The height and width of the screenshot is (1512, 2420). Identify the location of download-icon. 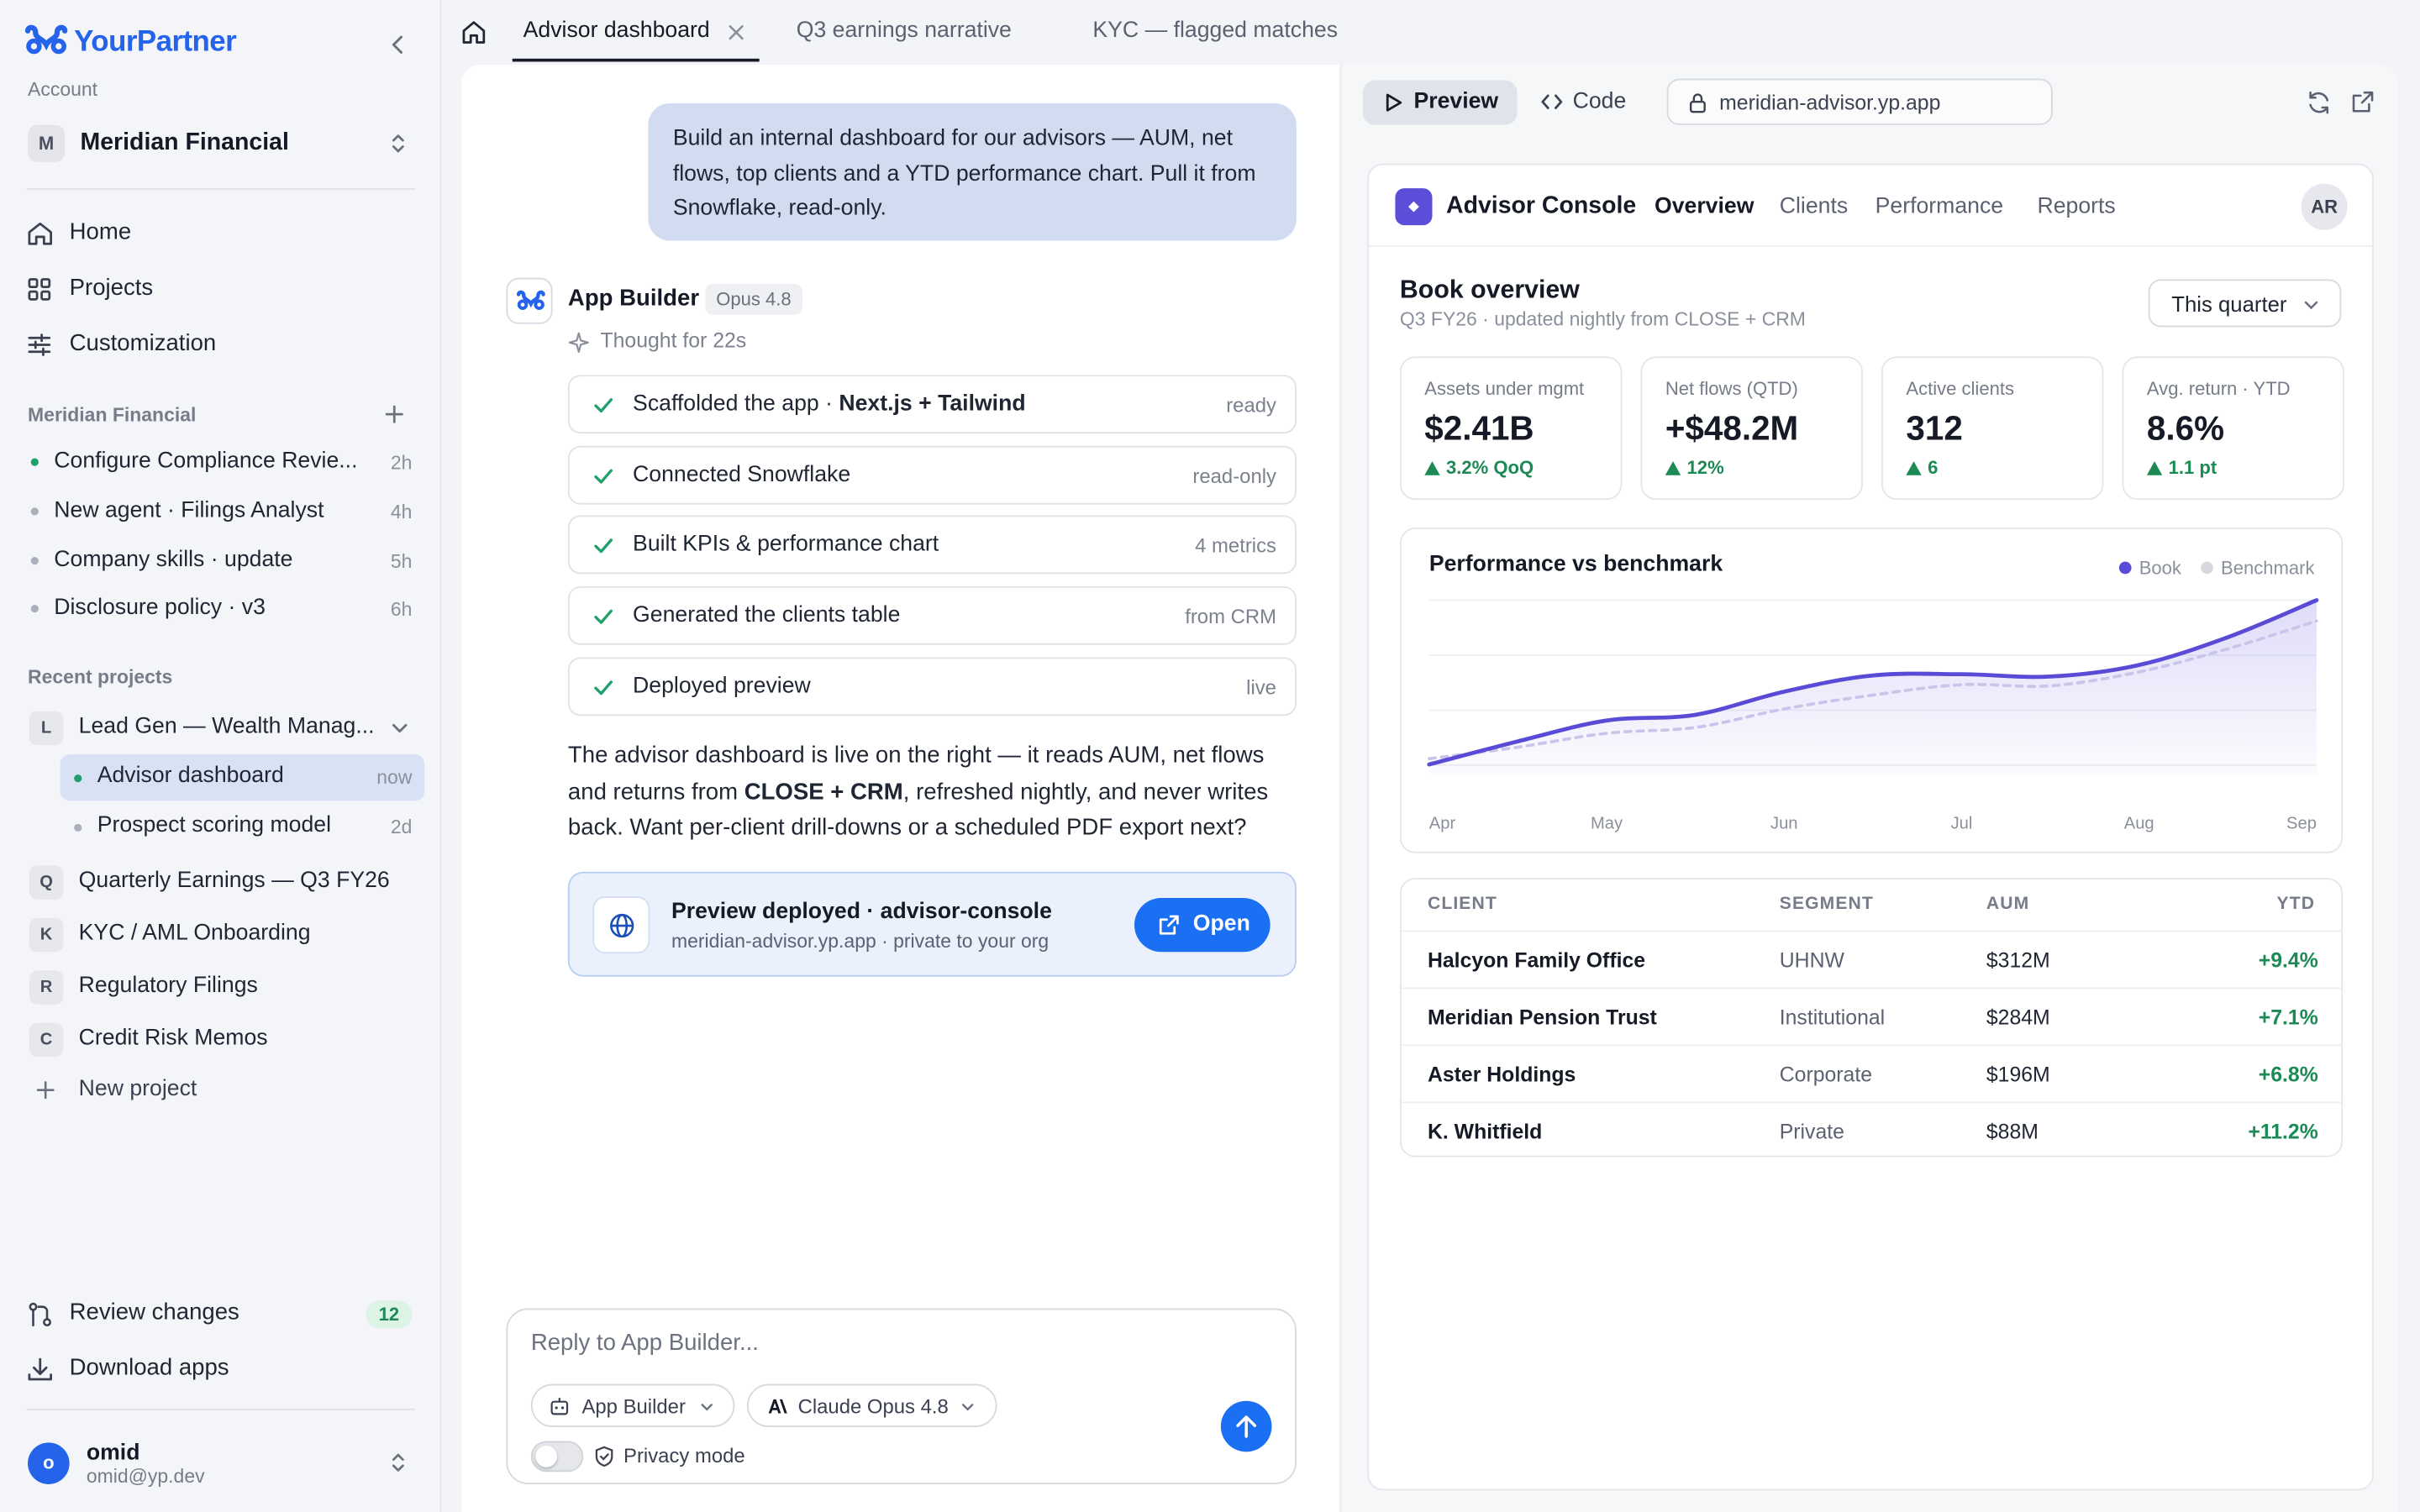
(40, 1369).